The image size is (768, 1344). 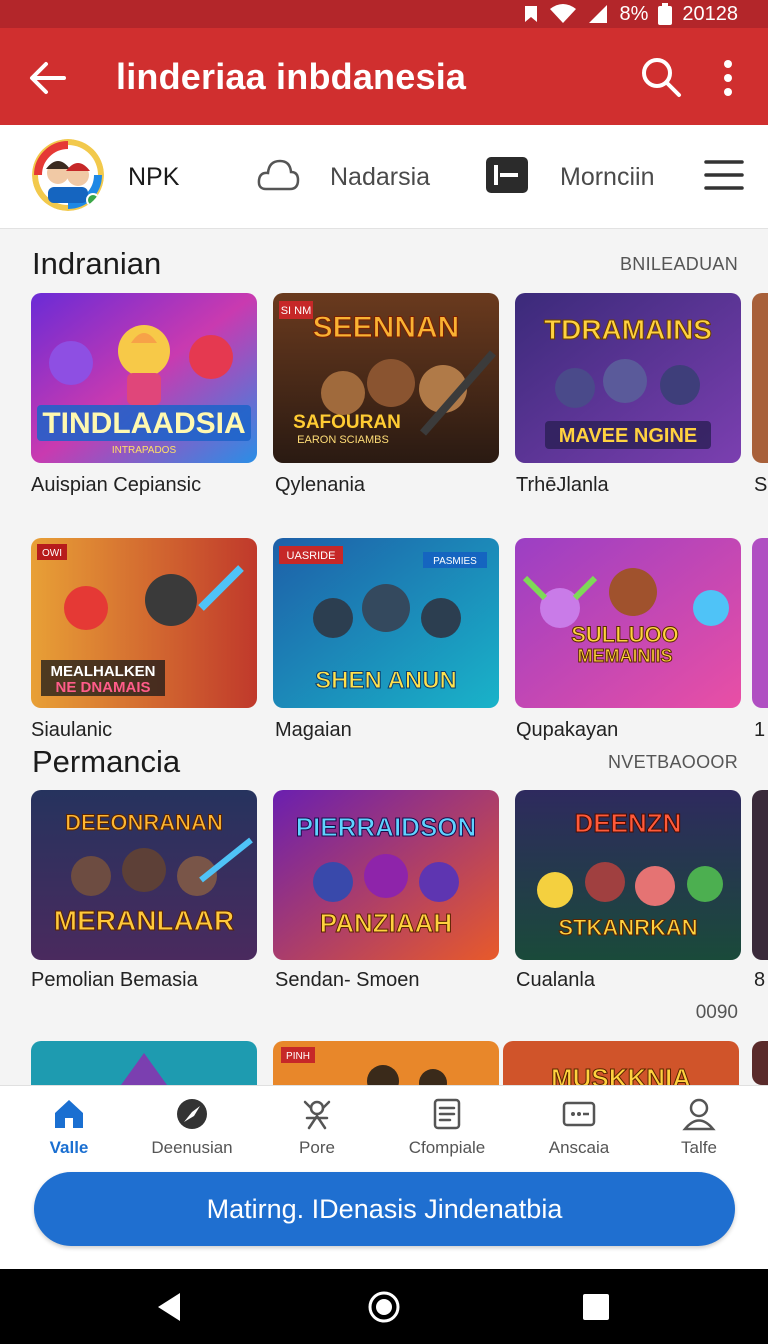 What do you see at coordinates (192, 1147) in the screenshot?
I see `bottom-nav-label: Deenusian` at bounding box center [192, 1147].